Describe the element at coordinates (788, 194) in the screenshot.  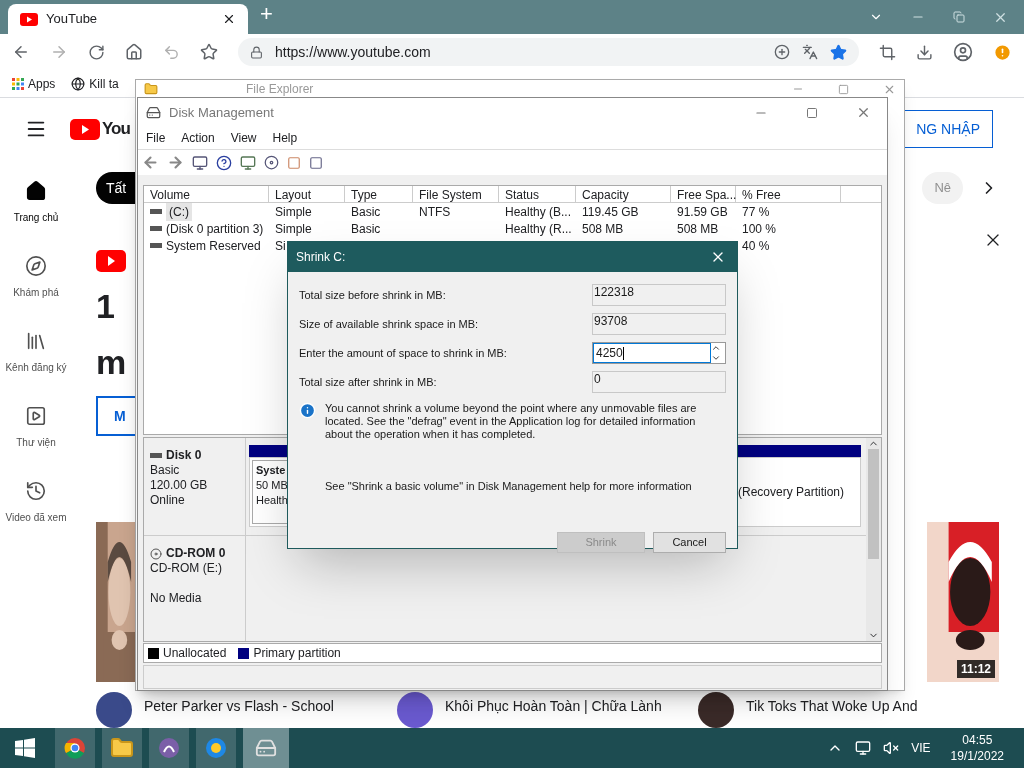
I see `column-header: % Free` at that location.